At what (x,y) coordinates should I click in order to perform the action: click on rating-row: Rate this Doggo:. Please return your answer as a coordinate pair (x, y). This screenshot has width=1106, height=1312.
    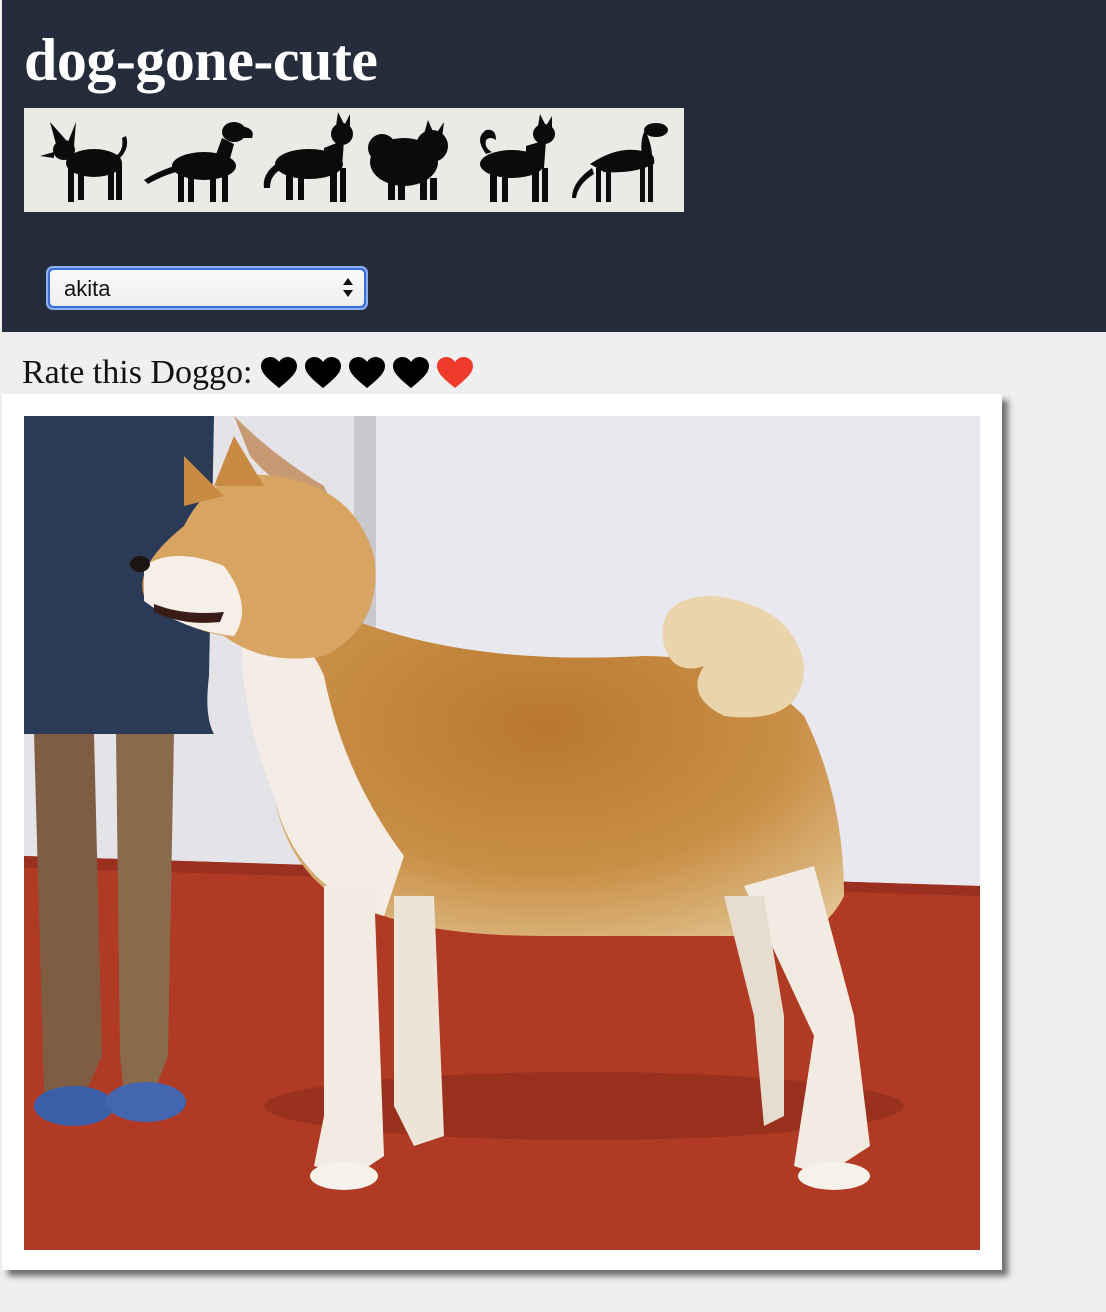
    Looking at the image, I should click on (251, 373).